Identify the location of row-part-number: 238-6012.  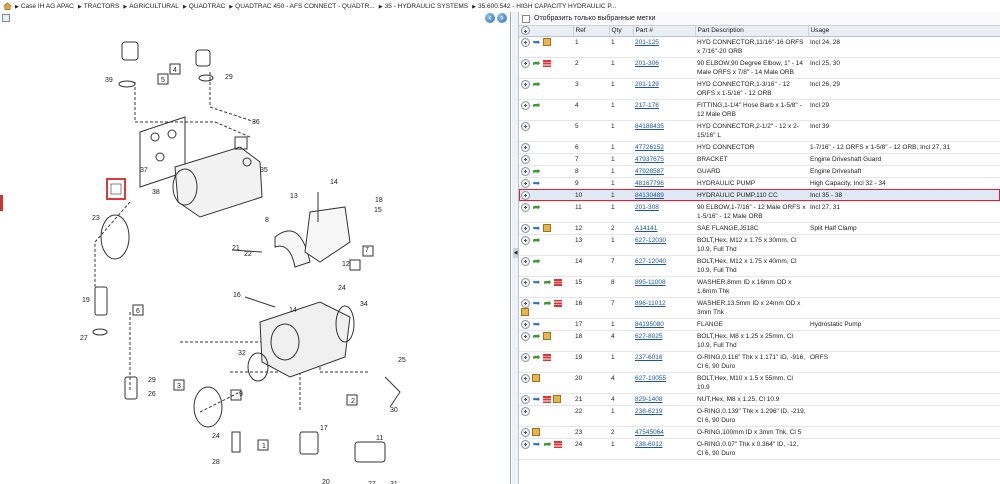
(664, 449).